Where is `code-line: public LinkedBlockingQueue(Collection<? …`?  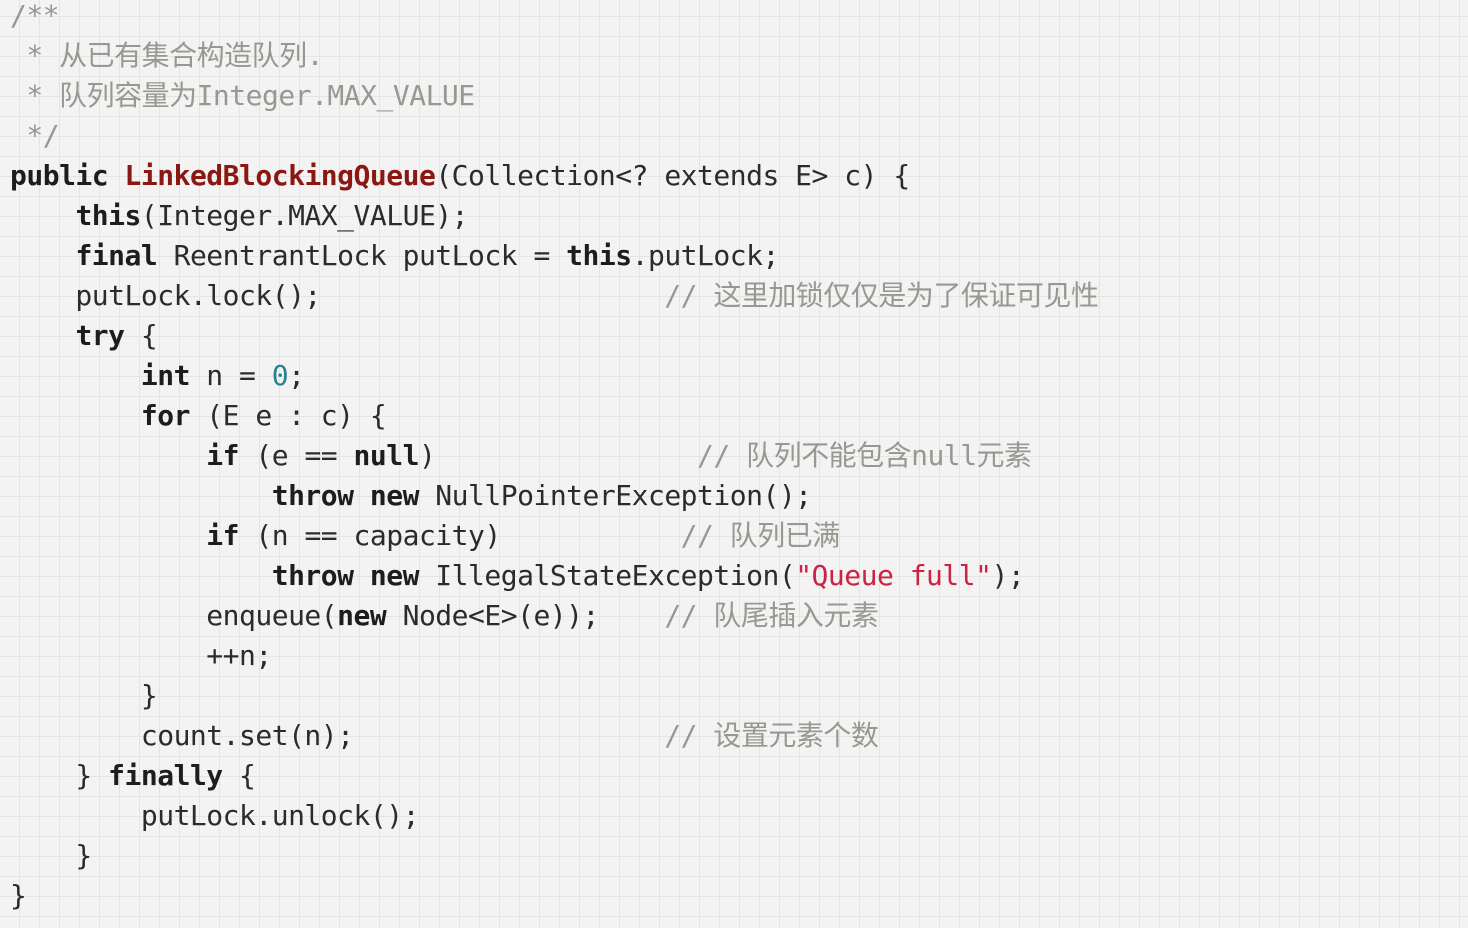
code-line: public LinkedBlockingQueue(Collection<? … is located at coordinates (554, 176).